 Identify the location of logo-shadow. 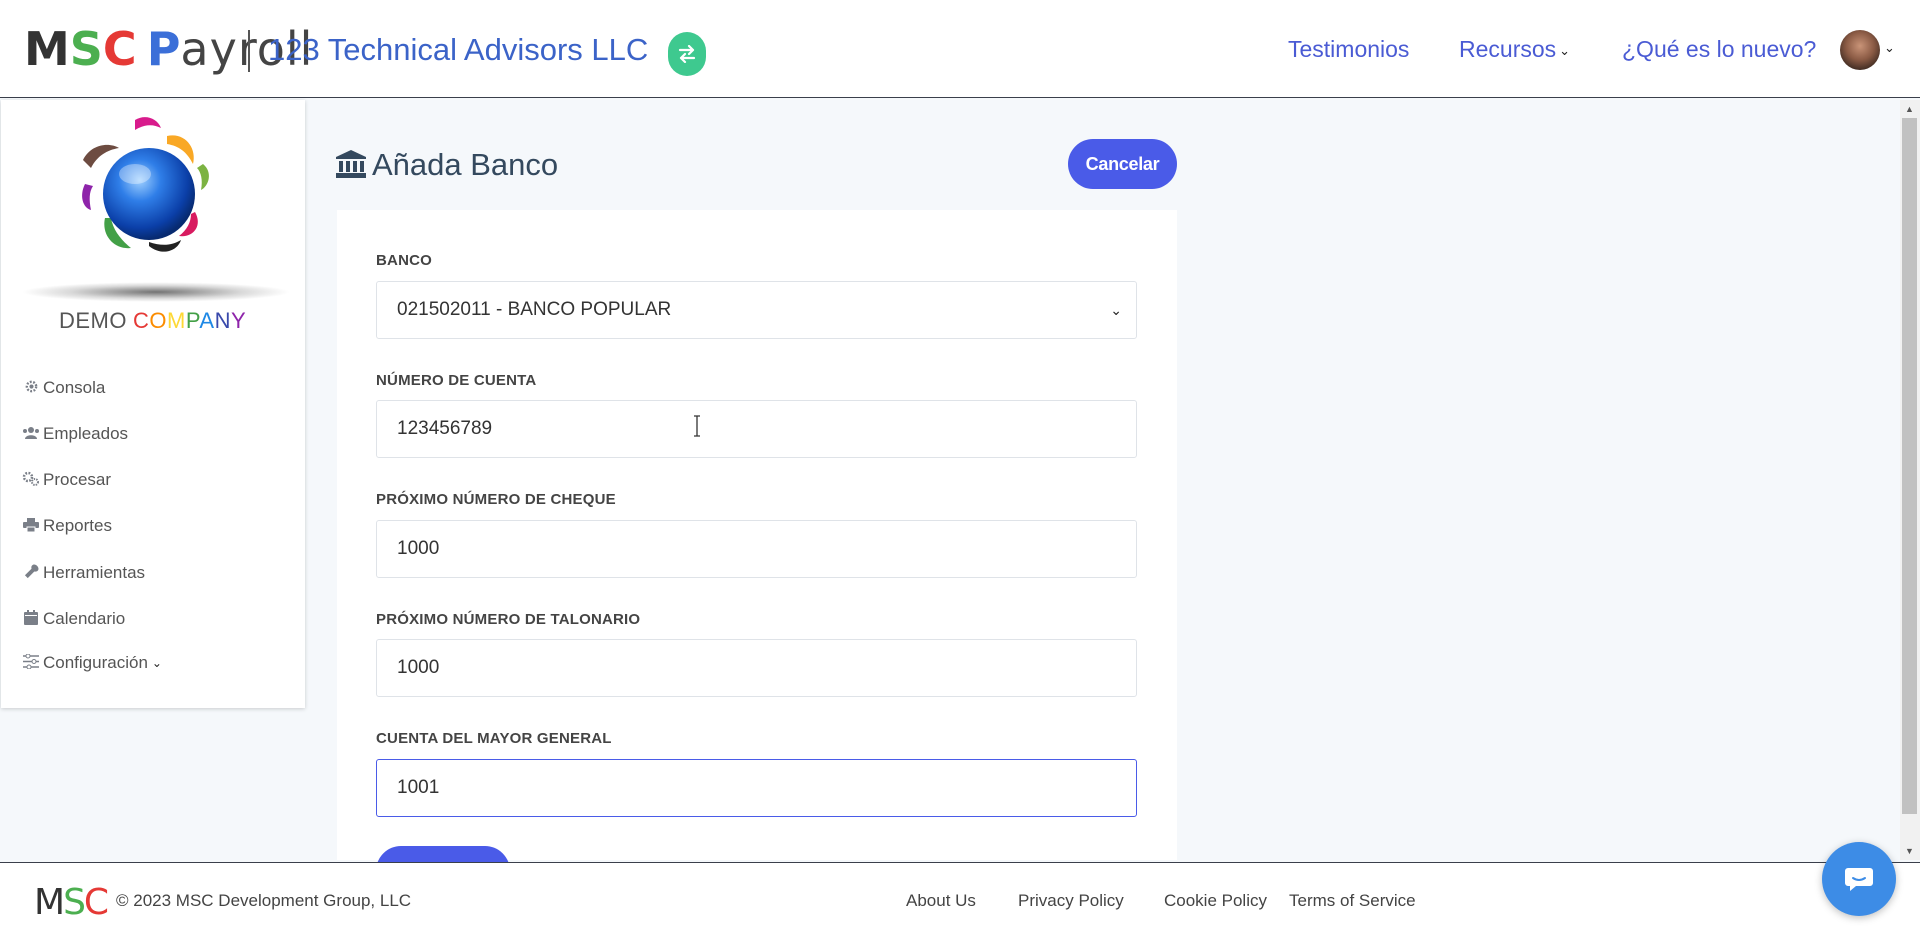
(156, 292).